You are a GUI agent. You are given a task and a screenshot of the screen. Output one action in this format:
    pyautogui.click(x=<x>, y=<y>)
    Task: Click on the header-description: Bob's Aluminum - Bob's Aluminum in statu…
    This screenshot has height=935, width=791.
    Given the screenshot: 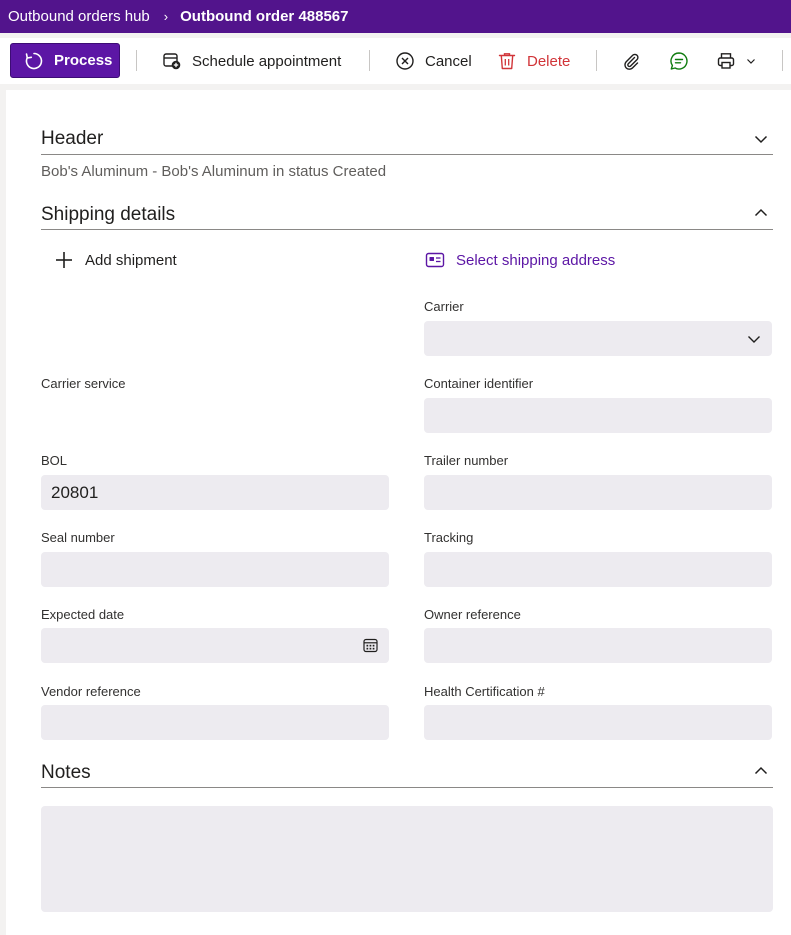 What is the action you would take?
    pyautogui.click(x=214, y=171)
    